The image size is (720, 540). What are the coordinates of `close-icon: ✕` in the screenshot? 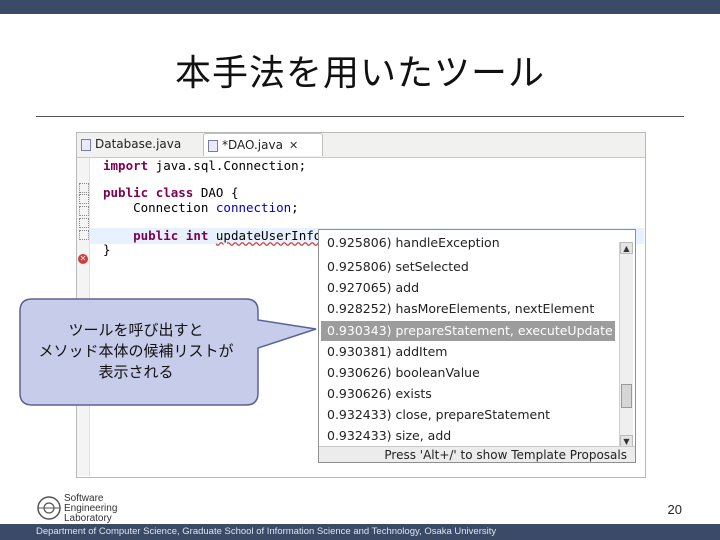 It's located at (293, 145).